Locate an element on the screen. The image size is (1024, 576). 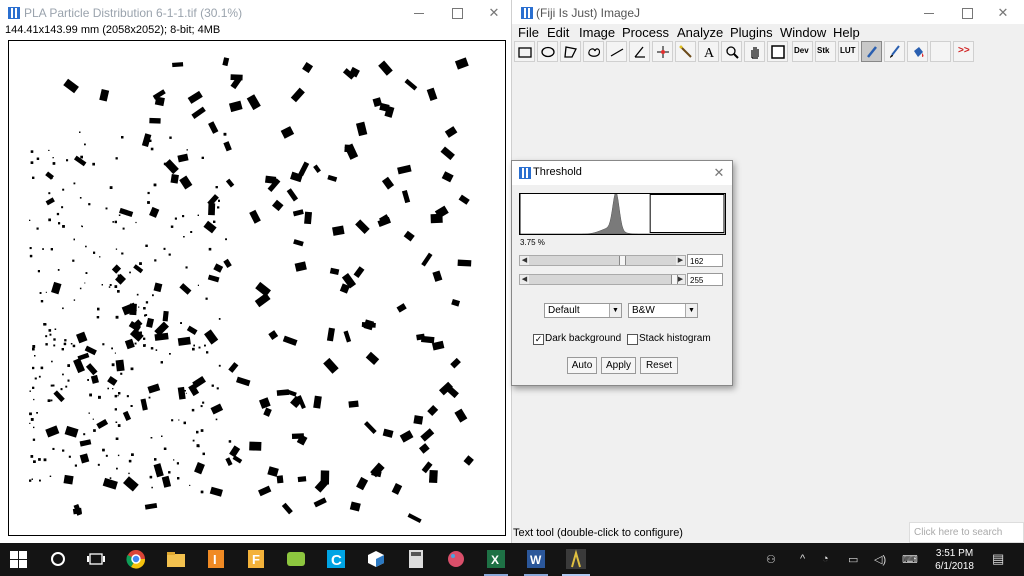
fiji-titlebar: (Fiji Is Just) ImageJ ✕ is located at coordinates (768, 13).